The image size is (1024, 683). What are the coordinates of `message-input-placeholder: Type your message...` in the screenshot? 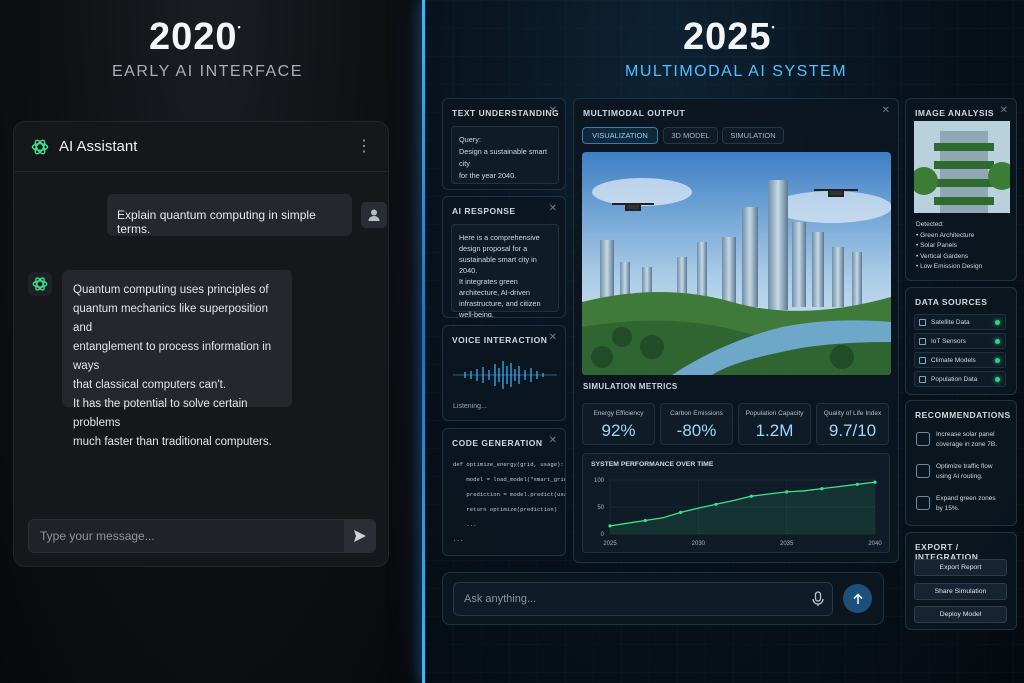 It's located at (186, 536).